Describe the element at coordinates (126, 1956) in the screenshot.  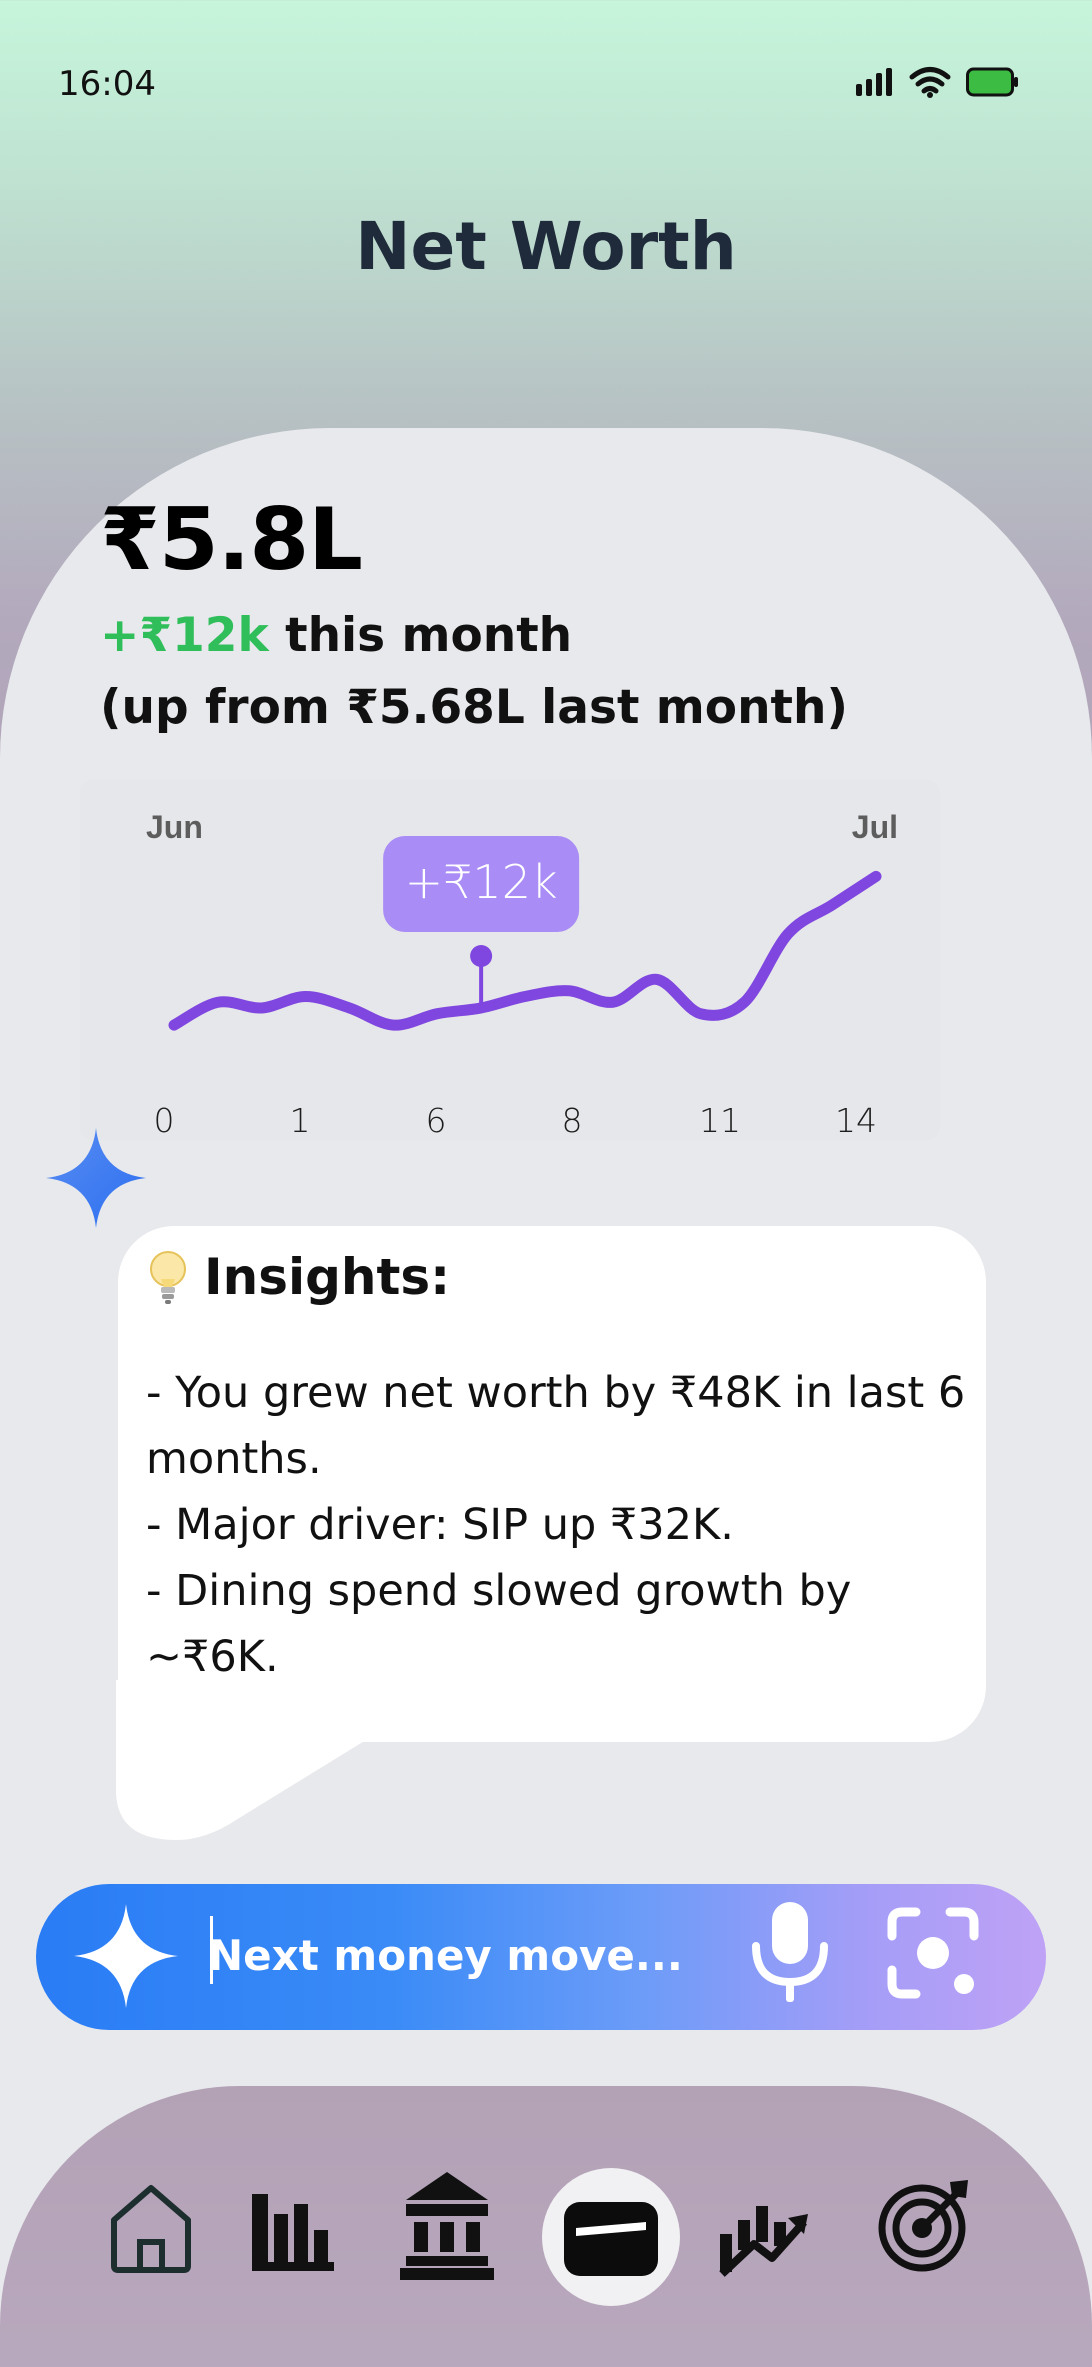
I see `sparkle-ai-icon` at that location.